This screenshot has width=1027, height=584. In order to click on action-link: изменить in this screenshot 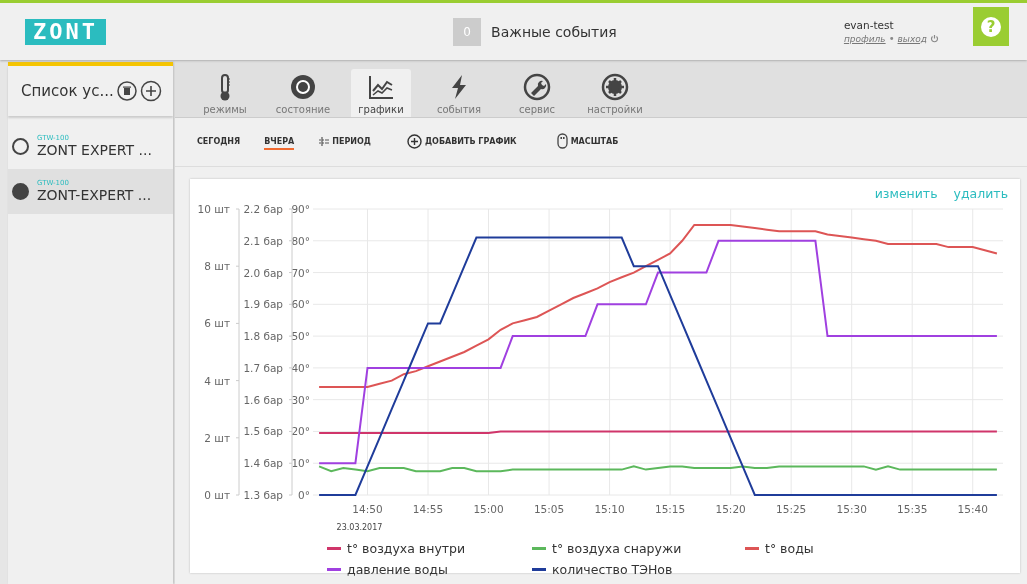, I will do `click(906, 194)`.